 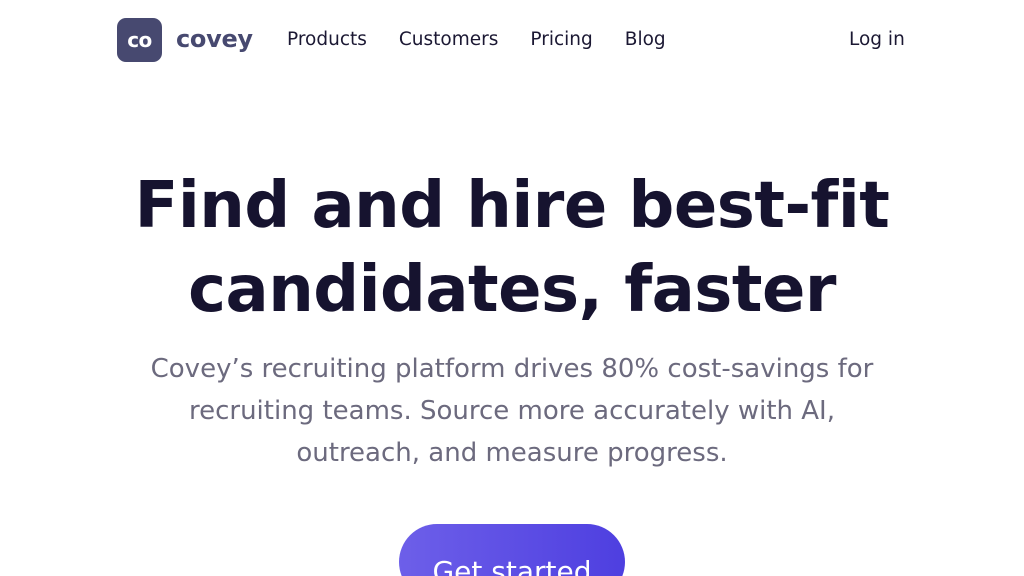 I want to click on logo-link: co covey, so click(x=185, y=40).